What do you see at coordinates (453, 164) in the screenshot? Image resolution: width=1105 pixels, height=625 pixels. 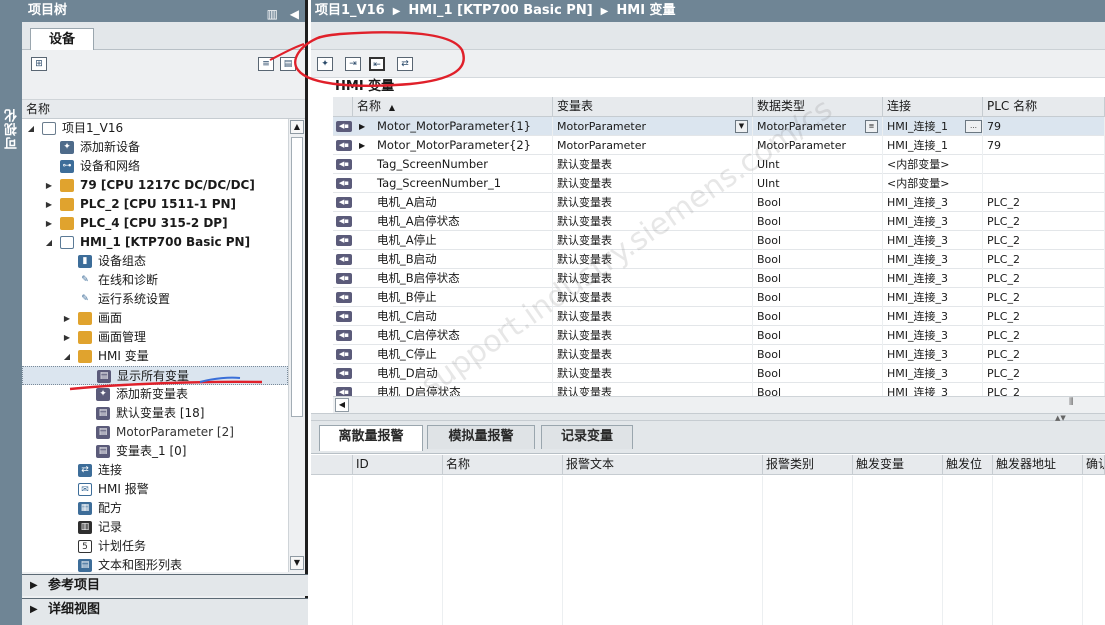 I see `cell-name: Tag_ScreenNumber` at bounding box center [453, 164].